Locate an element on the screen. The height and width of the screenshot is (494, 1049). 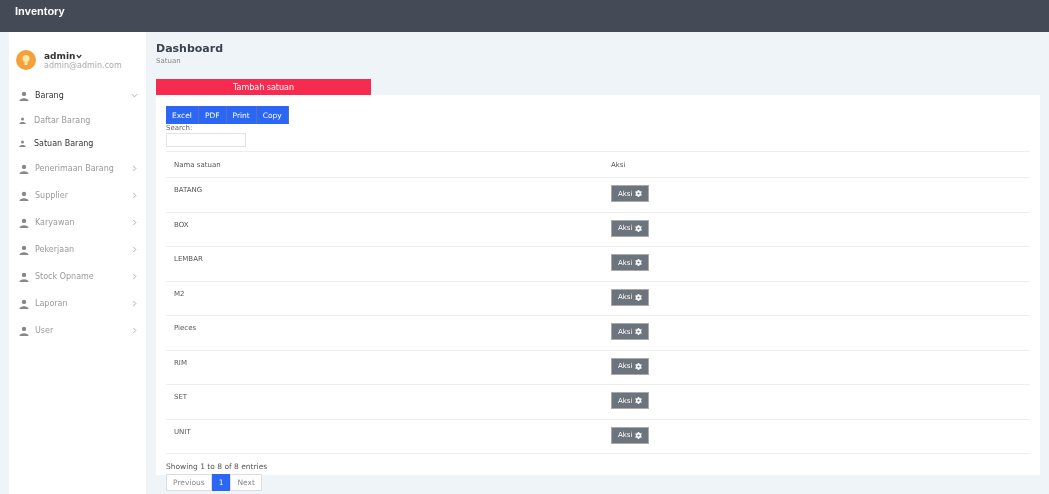
user-email: admin@admin.com is located at coordinates (83, 65).